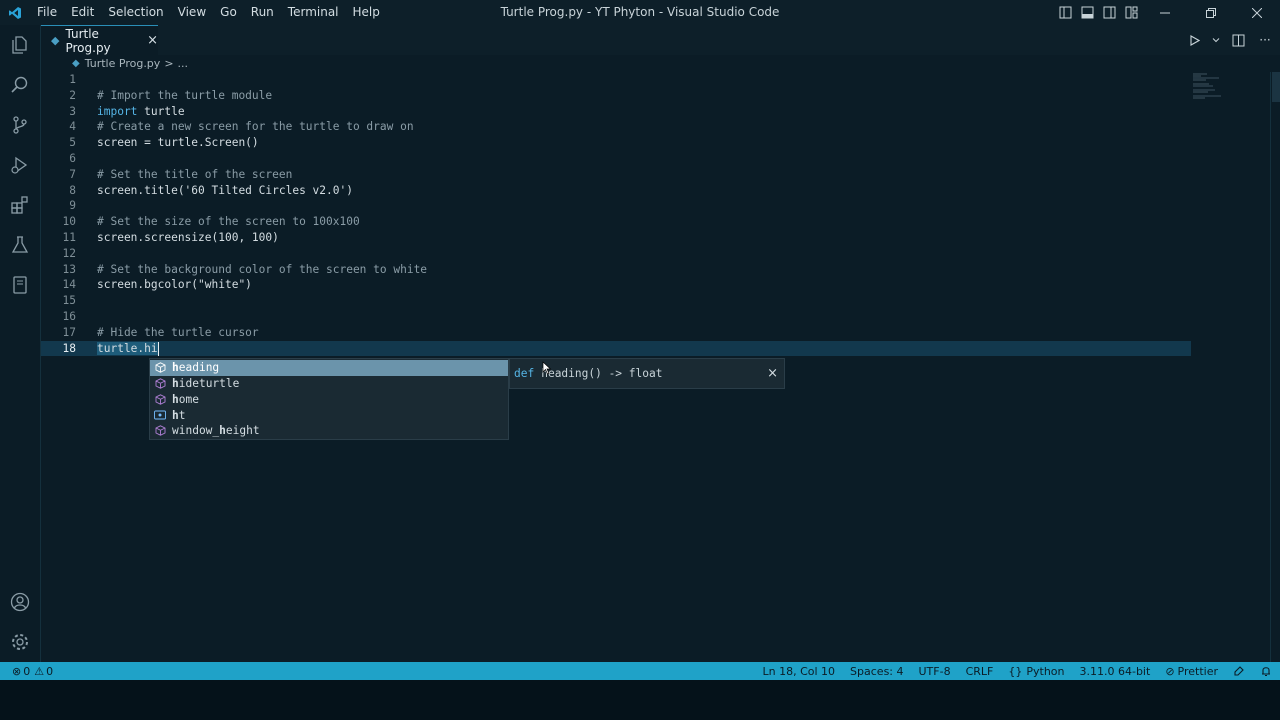 This screenshot has width=1280, height=720. What do you see at coordinates (171, 95) in the screenshot?
I see `code-line: 2 # Import the turtle module` at bounding box center [171, 95].